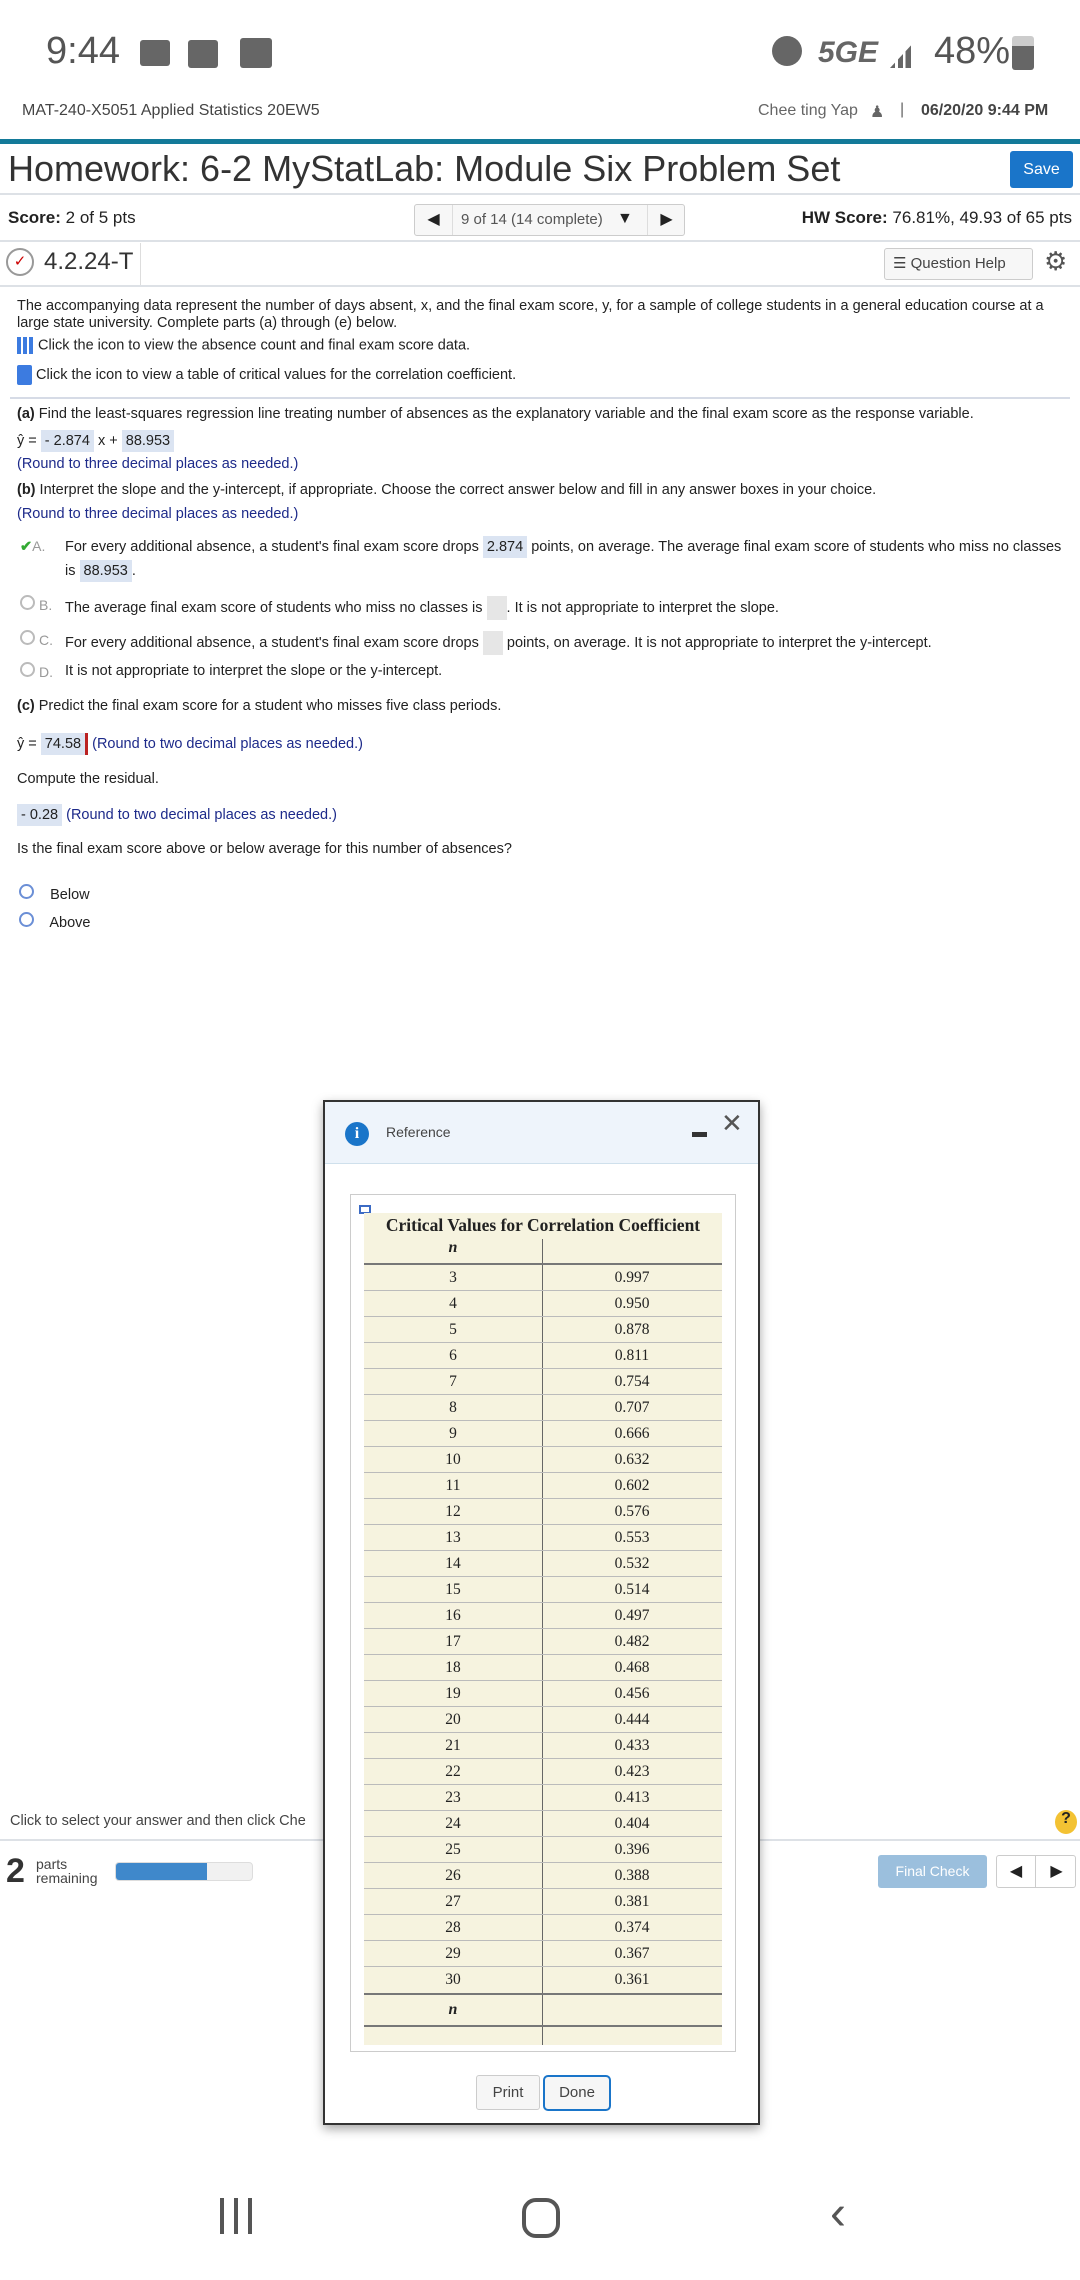 This screenshot has height=2280, width=1080. I want to click on battery-charging-icon, so click(1023, 53).